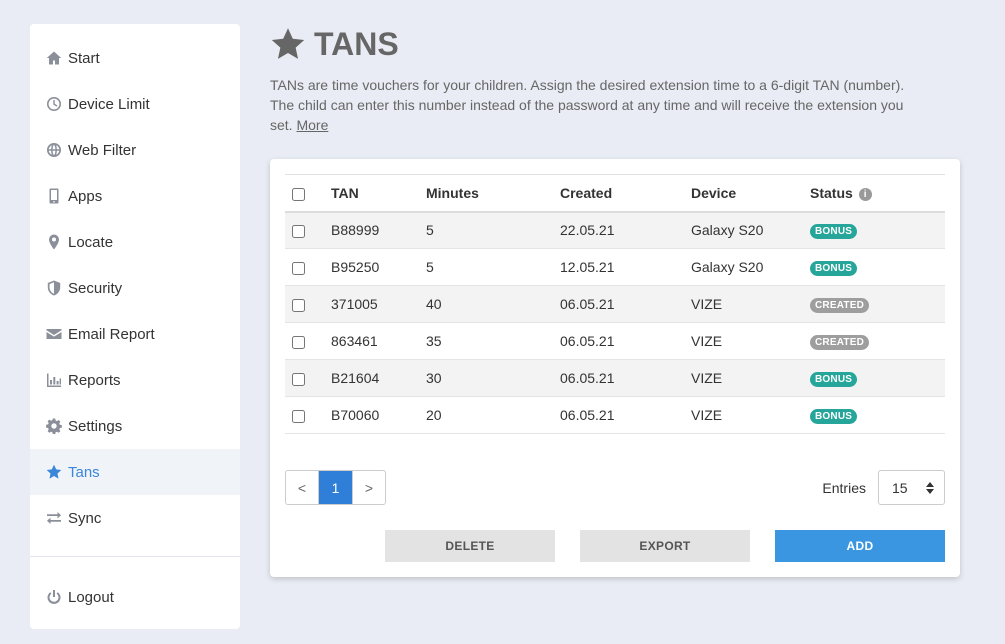 This screenshot has height=644, width=1005. Describe the element at coordinates (334, 44) in the screenshot. I see `page-title: TANS` at that location.